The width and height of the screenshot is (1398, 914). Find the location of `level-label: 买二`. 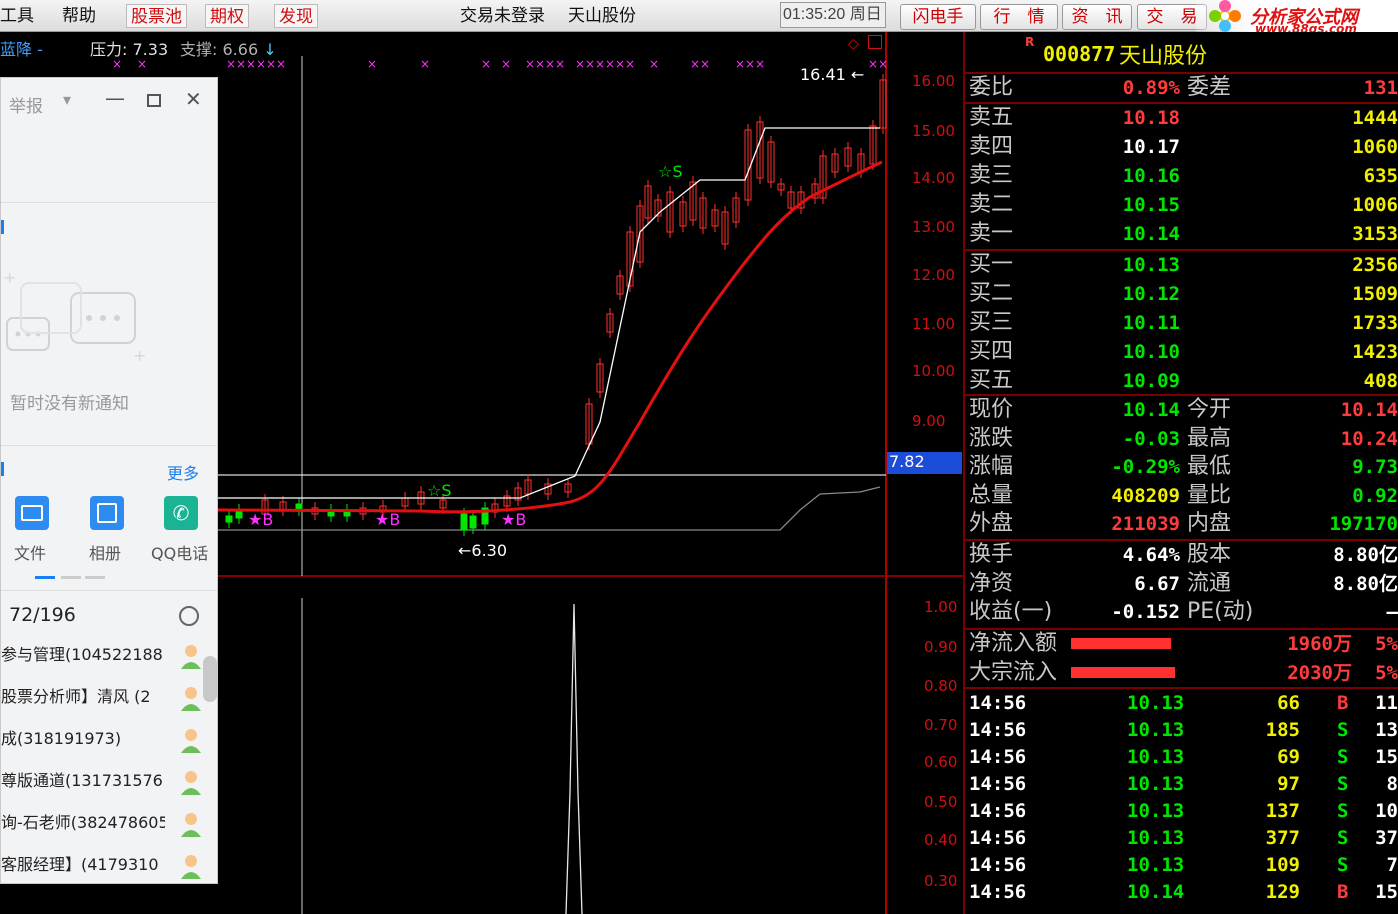

level-label: 买二 is located at coordinates (991, 293).